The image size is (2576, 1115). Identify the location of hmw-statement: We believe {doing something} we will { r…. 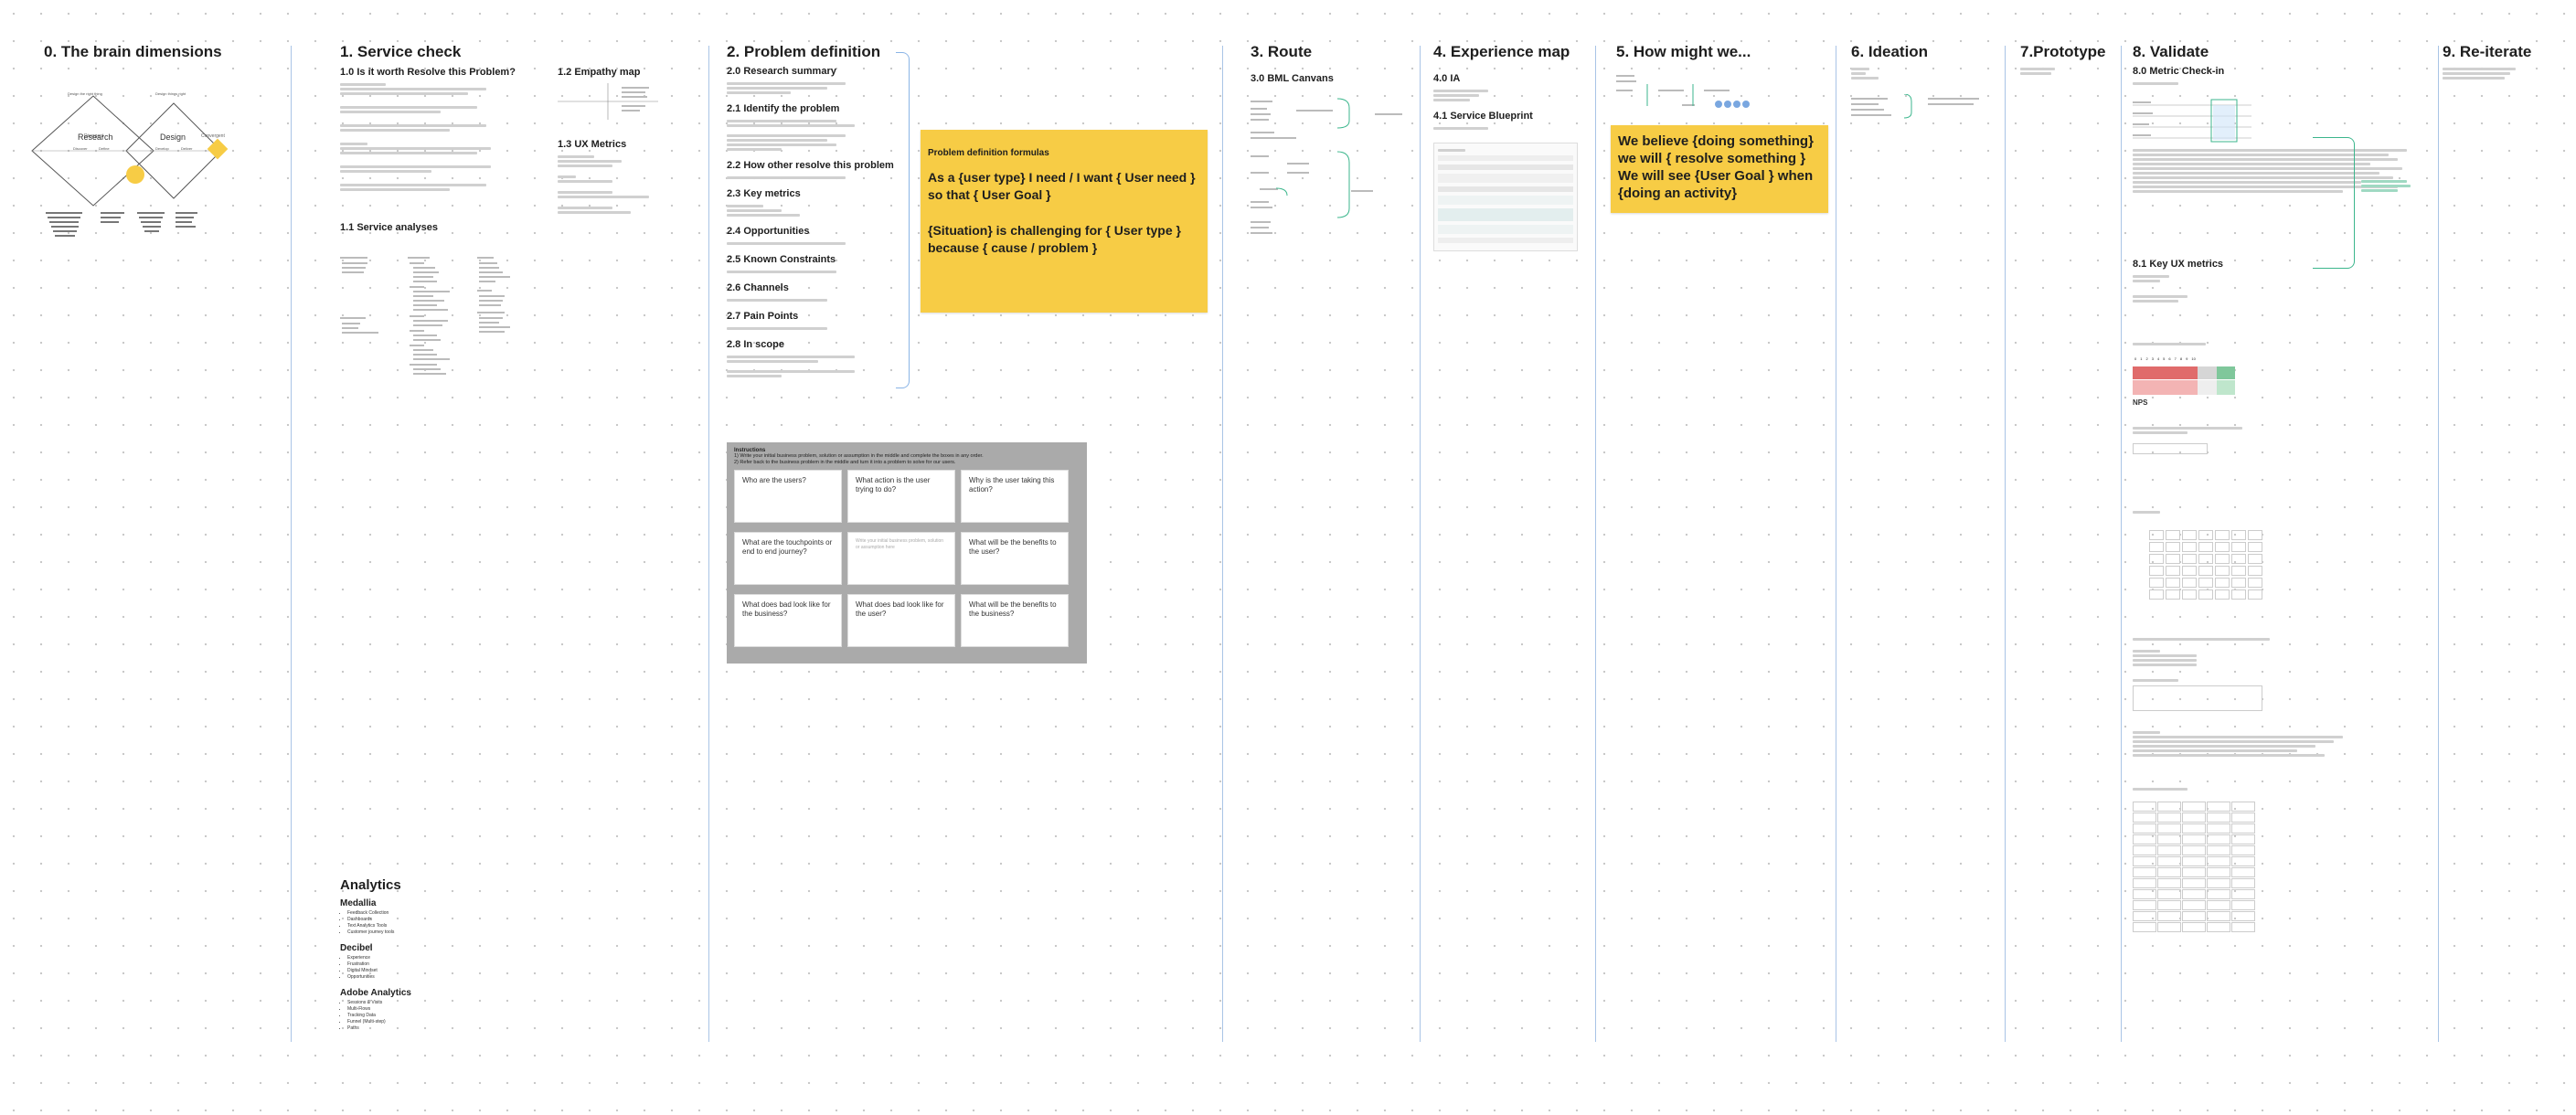
(1716, 167).